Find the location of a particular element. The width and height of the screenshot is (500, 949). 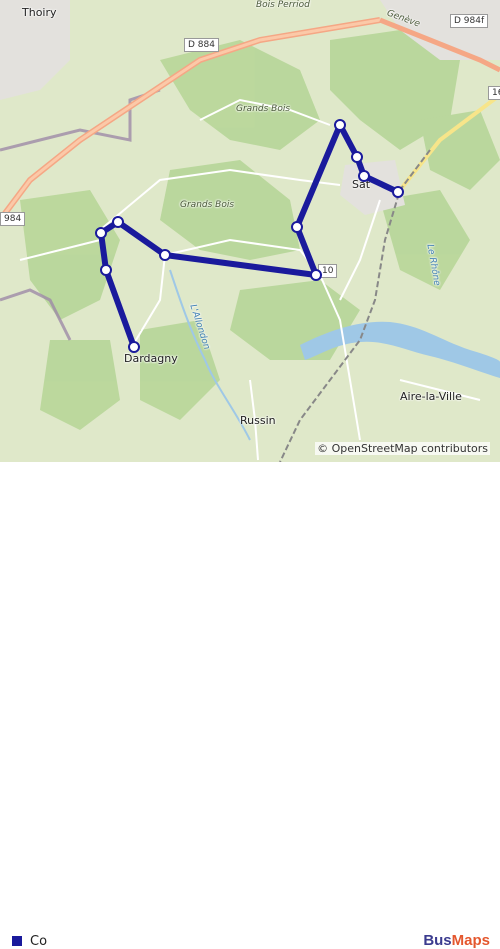

legend-route-label: Co is located at coordinates (39, 941).